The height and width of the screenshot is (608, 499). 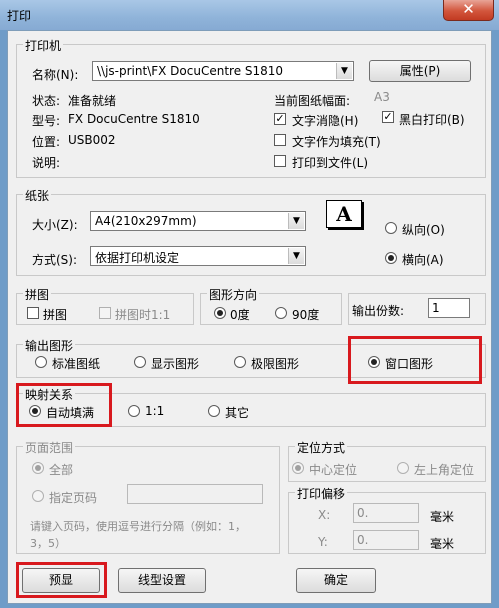 I want to click on mapping-other-radio, so click(x=214, y=411).